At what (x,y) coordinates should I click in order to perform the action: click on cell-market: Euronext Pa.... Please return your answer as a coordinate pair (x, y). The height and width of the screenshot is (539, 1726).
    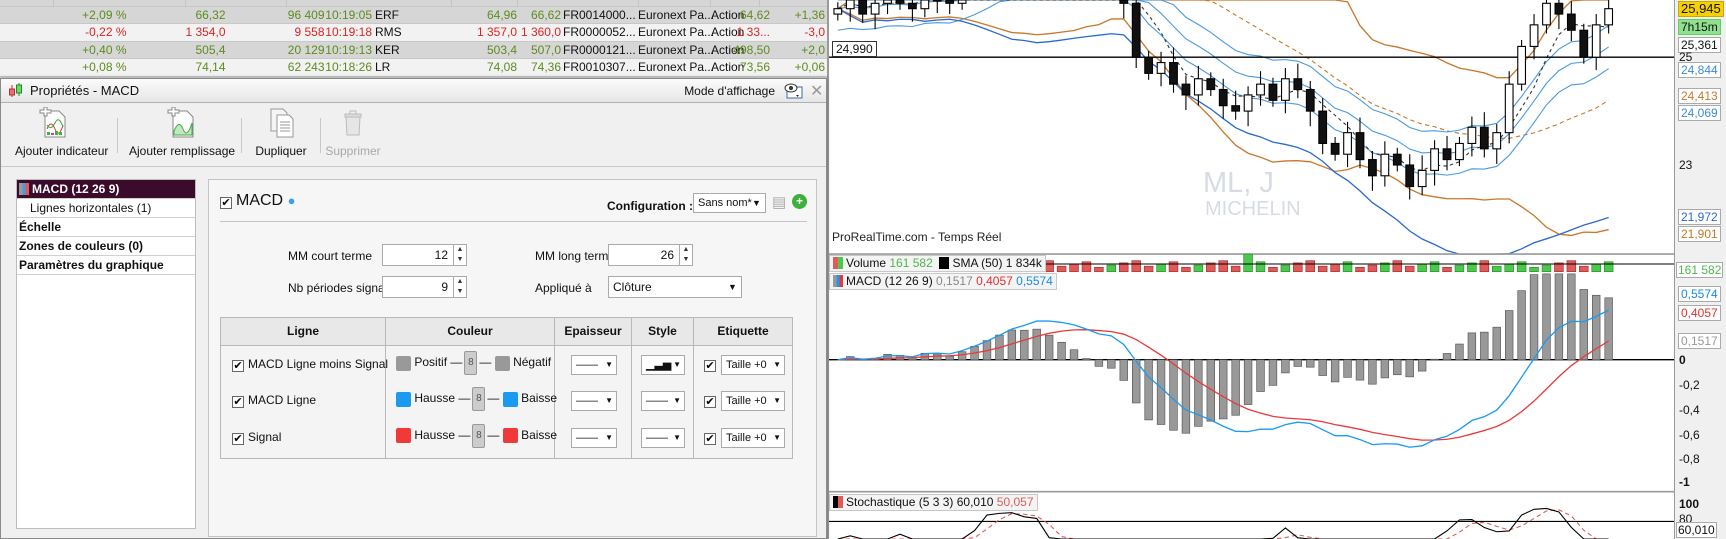
    Looking at the image, I should click on (676, 14).